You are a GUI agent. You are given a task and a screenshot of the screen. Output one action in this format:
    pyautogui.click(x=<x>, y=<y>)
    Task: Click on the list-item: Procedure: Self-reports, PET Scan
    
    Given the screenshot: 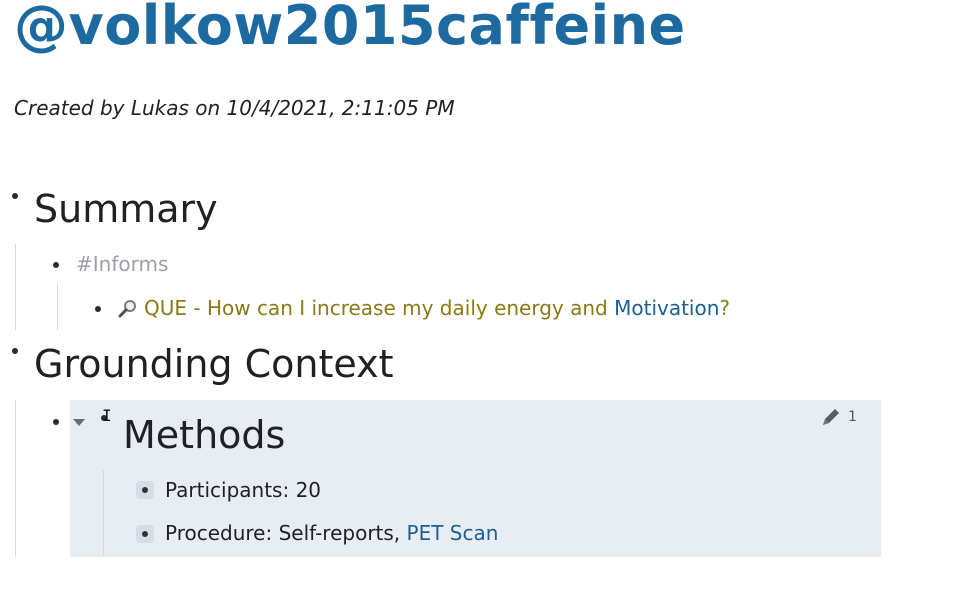 What is the action you would take?
    pyautogui.click(x=331, y=533)
    